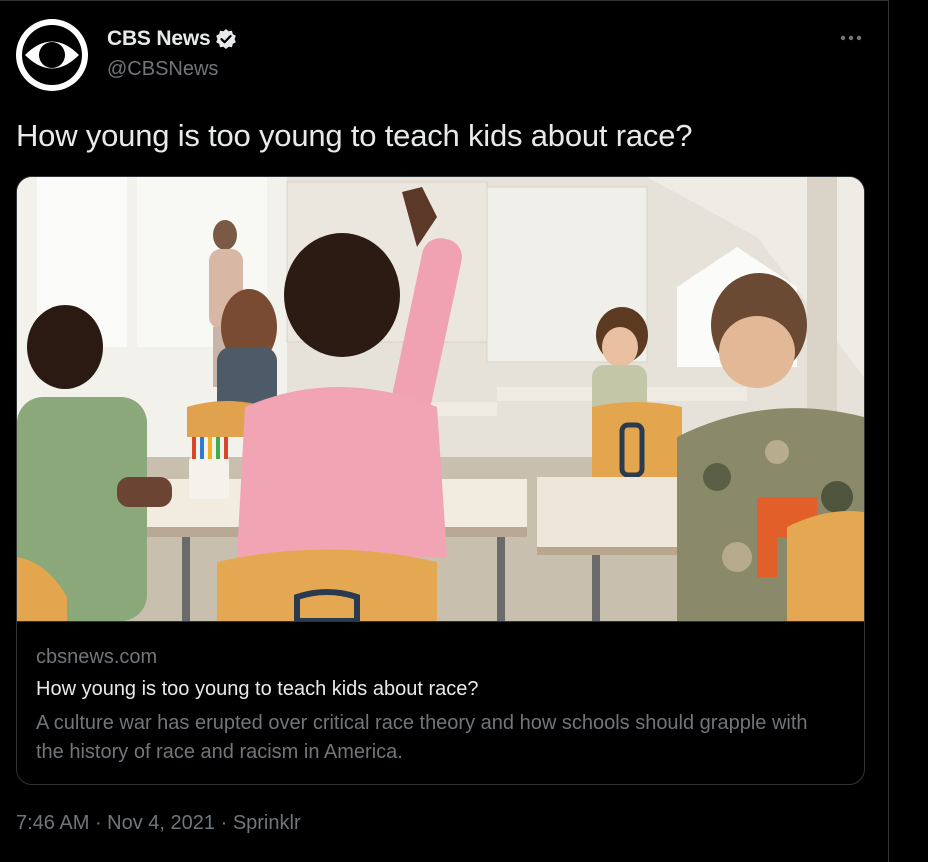 Image resolution: width=928 pixels, height=862 pixels. I want to click on avatar, so click(52, 55).